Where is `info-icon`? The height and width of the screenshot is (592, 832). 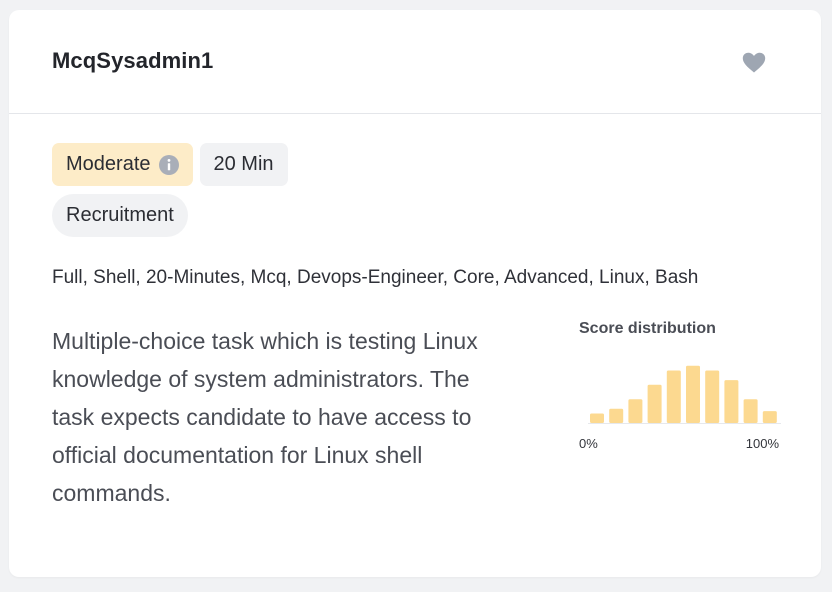
info-icon is located at coordinates (168, 164).